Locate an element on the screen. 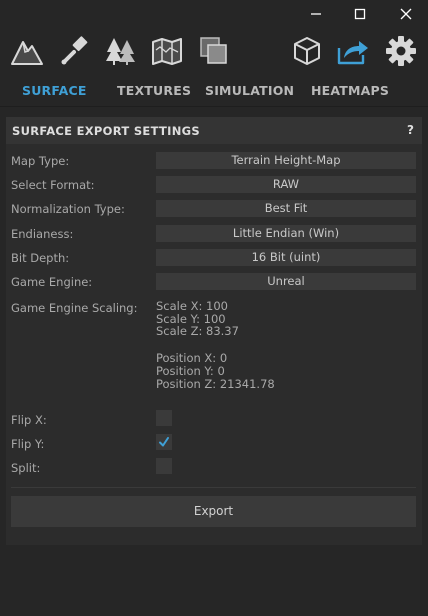 This screenshot has width=428, height=616. tab-surface: SURFACE is located at coordinates (54, 90).